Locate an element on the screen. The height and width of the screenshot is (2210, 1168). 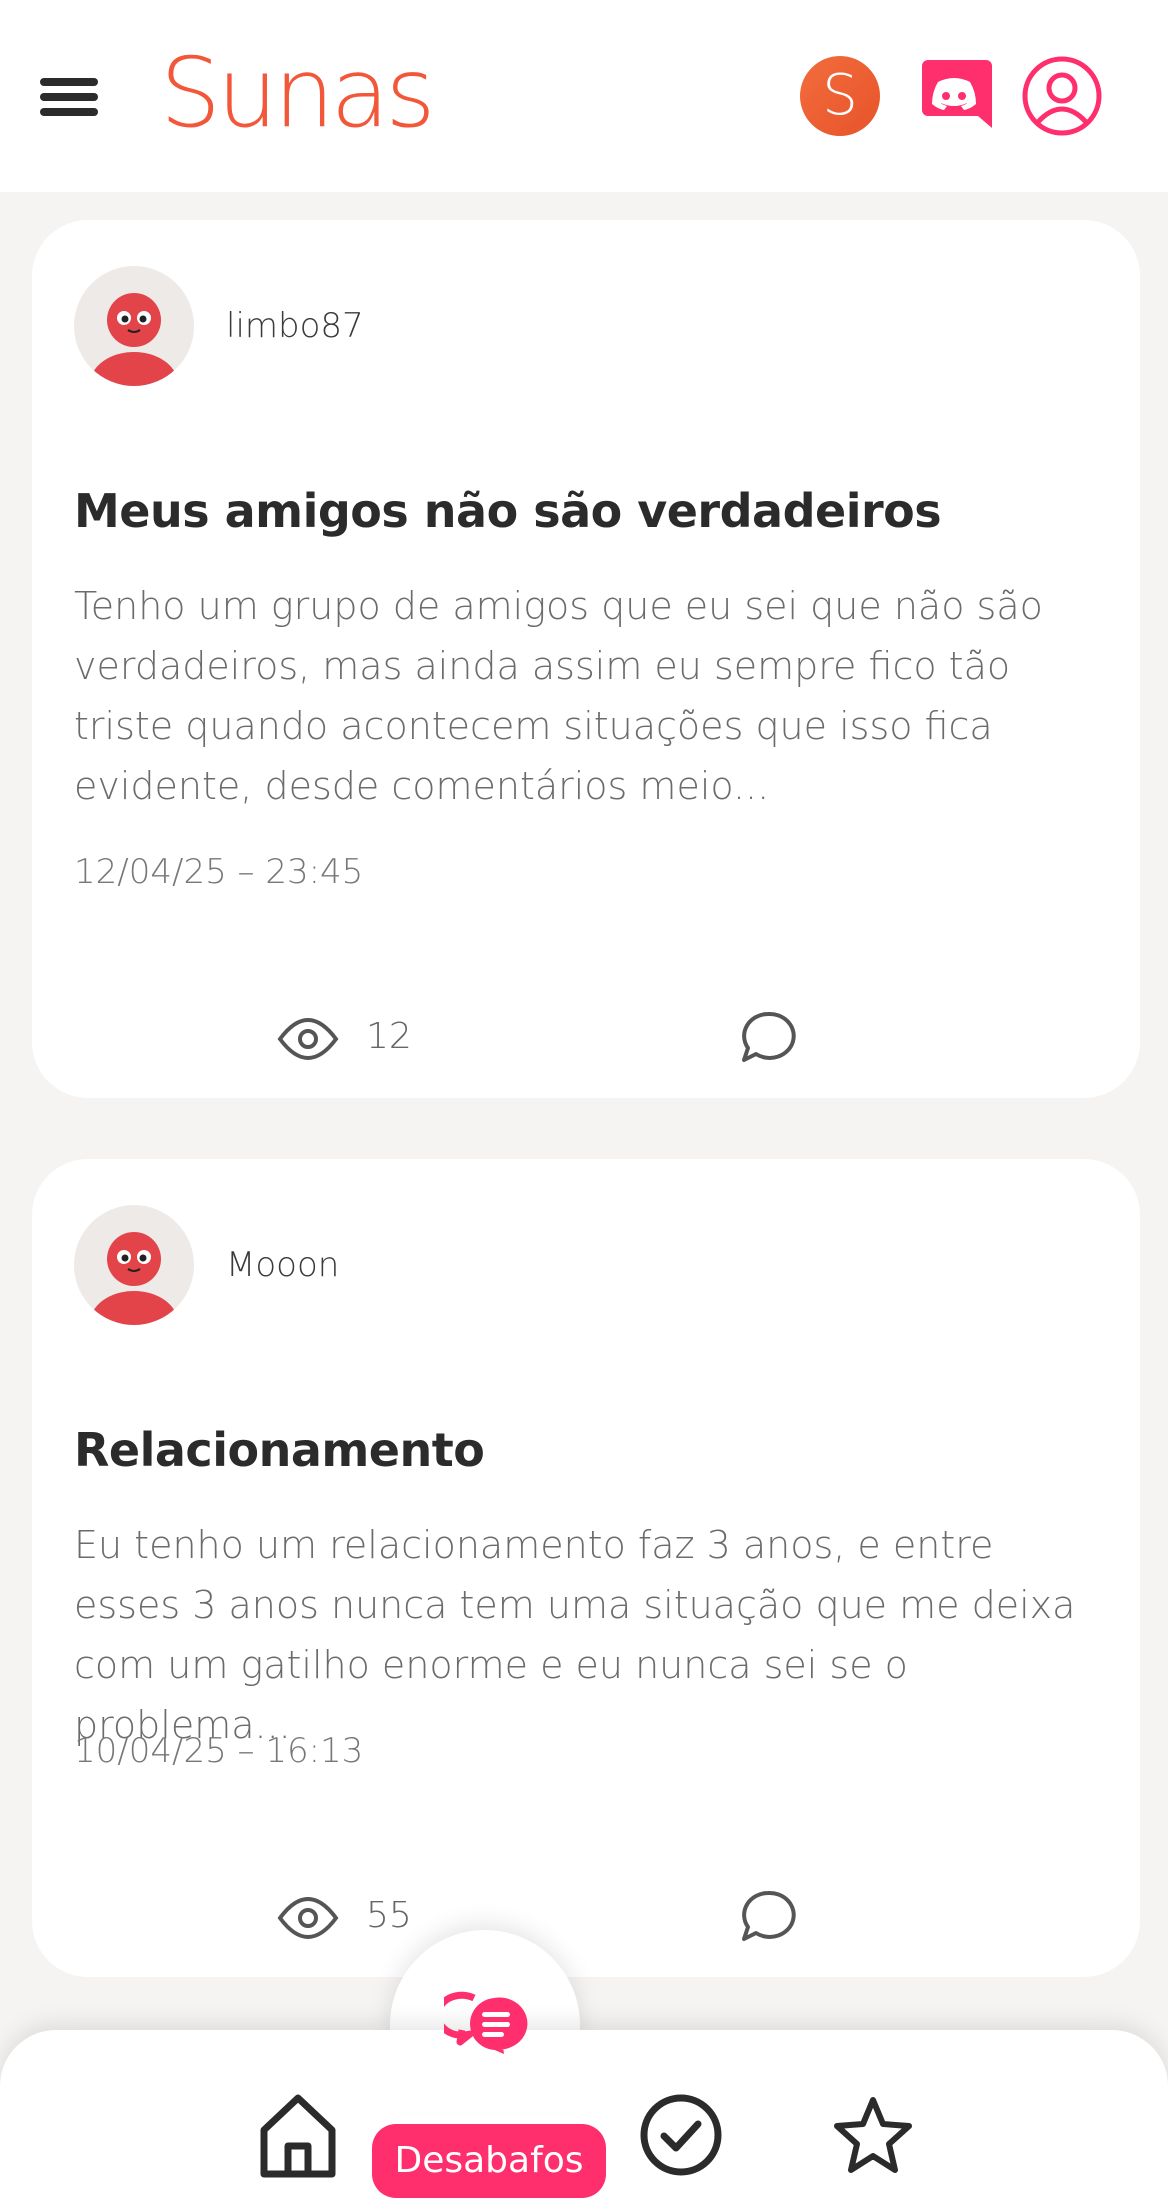
view-count: 12 is located at coordinates (389, 1036).